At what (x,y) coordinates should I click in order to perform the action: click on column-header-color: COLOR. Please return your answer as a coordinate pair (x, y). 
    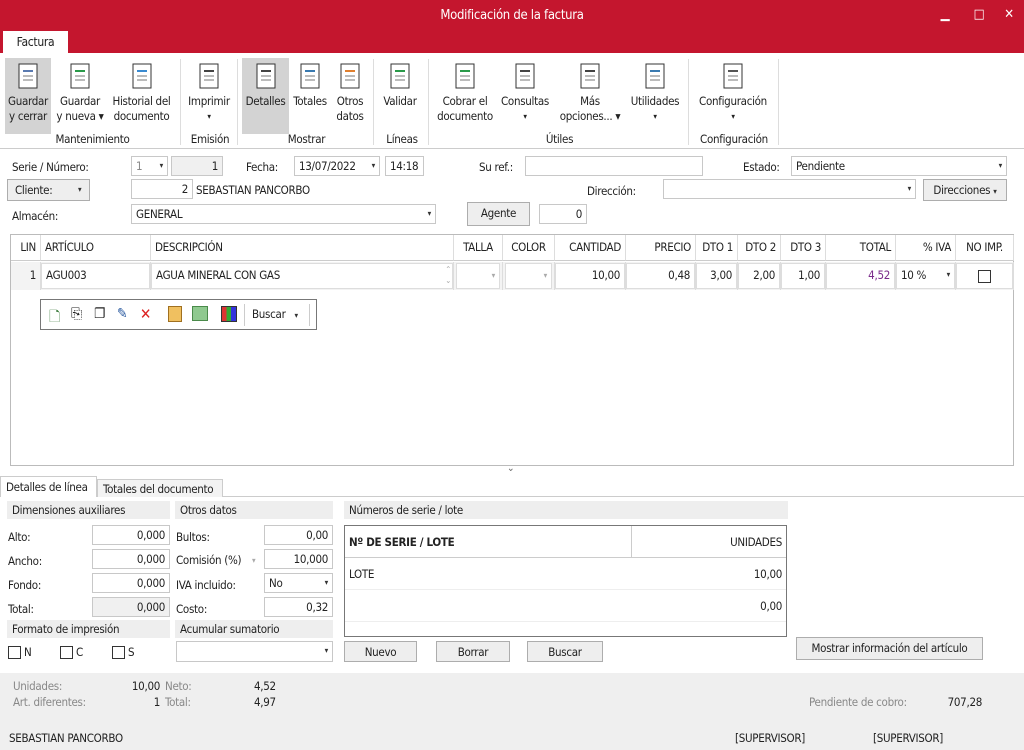
    Looking at the image, I should click on (529, 248).